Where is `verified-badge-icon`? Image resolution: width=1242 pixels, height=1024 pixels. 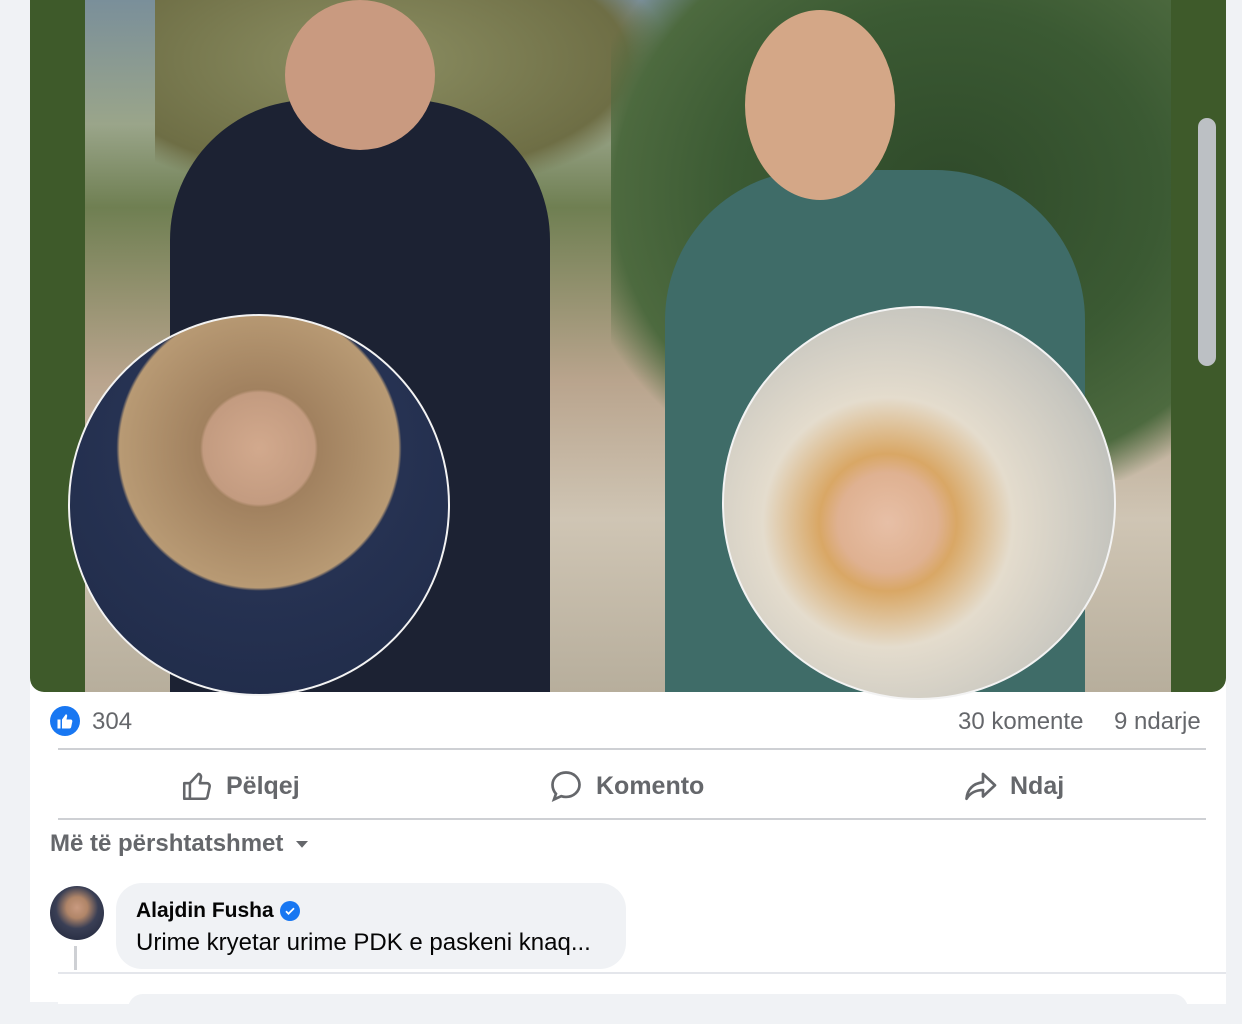
verified-badge-icon is located at coordinates (289, 911).